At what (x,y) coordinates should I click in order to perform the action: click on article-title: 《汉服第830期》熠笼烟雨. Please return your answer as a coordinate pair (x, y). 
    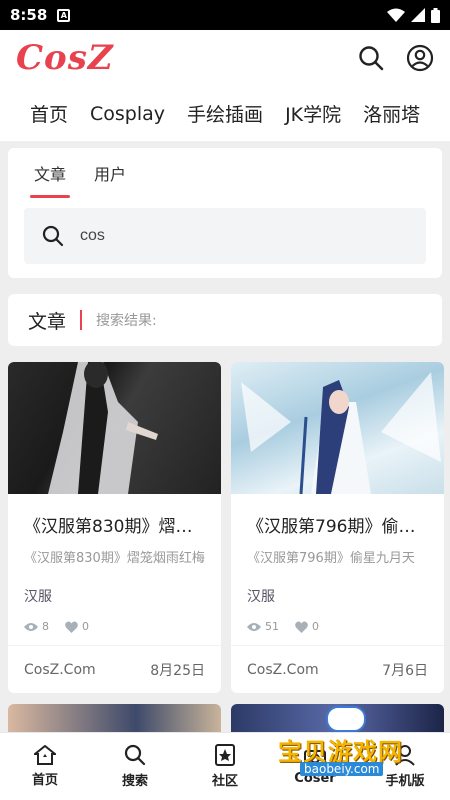
    Looking at the image, I should click on (114, 515).